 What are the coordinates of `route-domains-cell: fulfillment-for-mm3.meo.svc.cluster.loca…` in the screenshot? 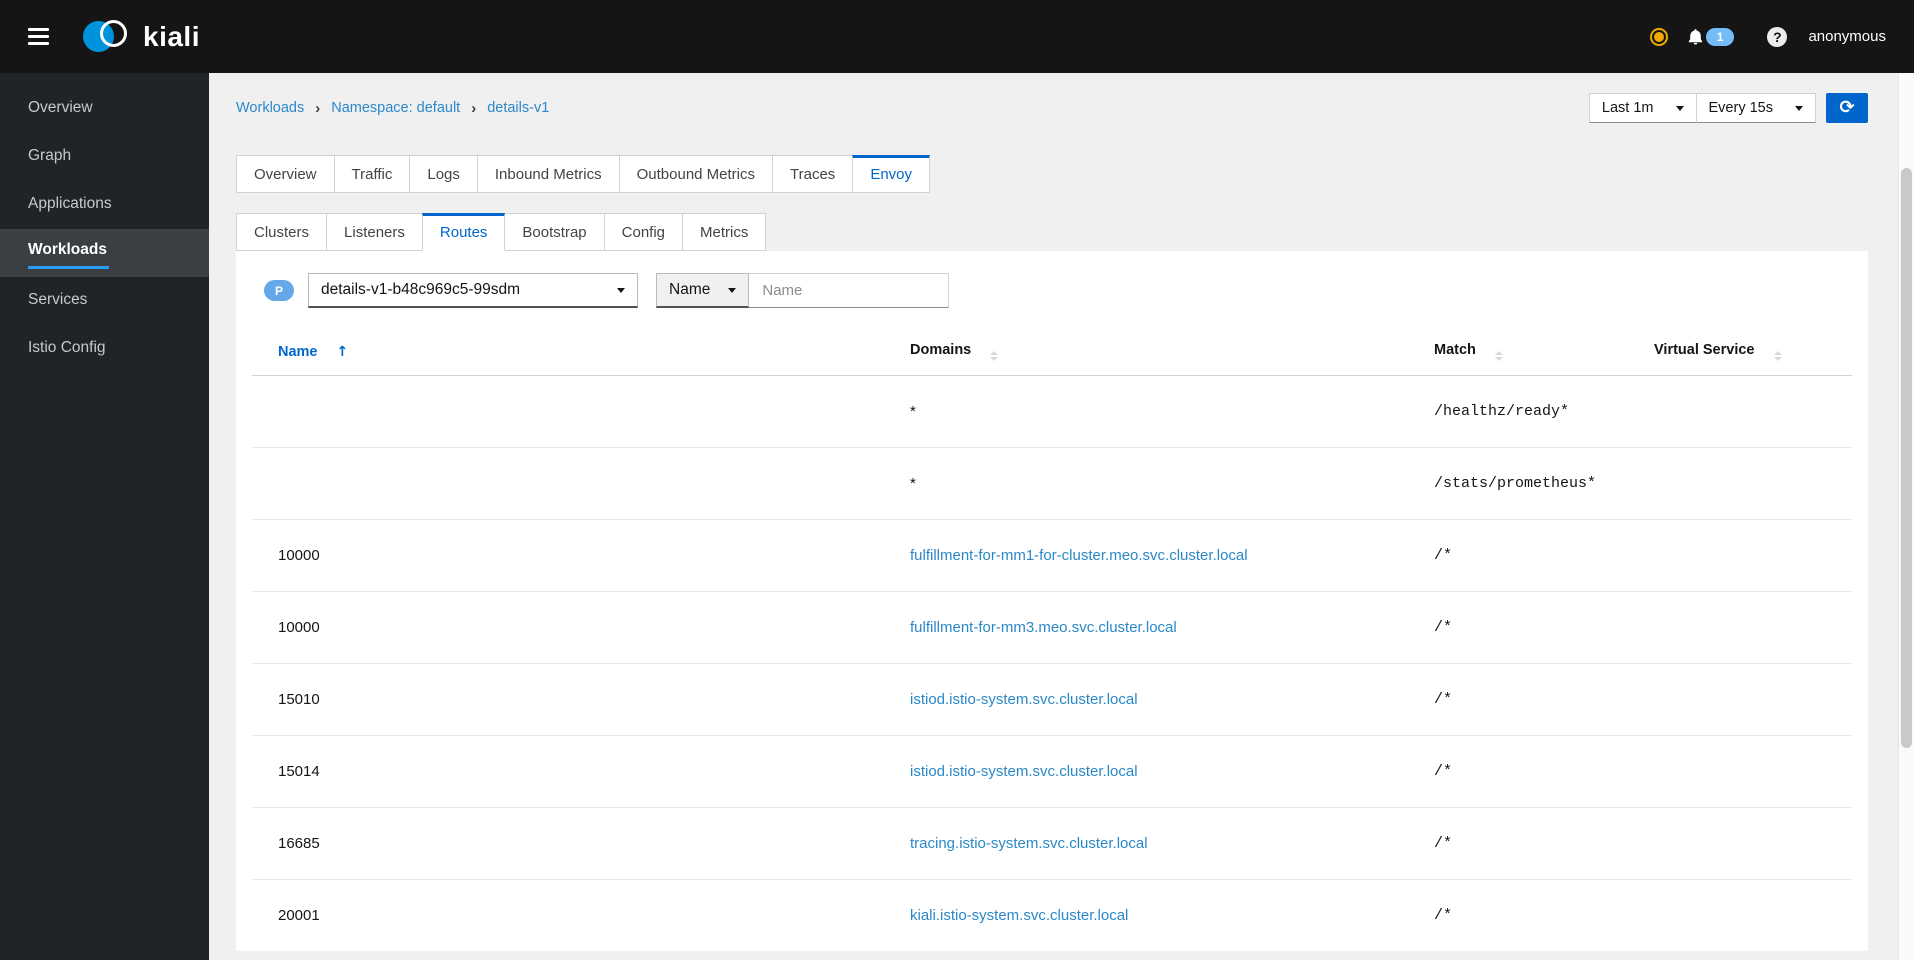 It's located at (1146, 627).